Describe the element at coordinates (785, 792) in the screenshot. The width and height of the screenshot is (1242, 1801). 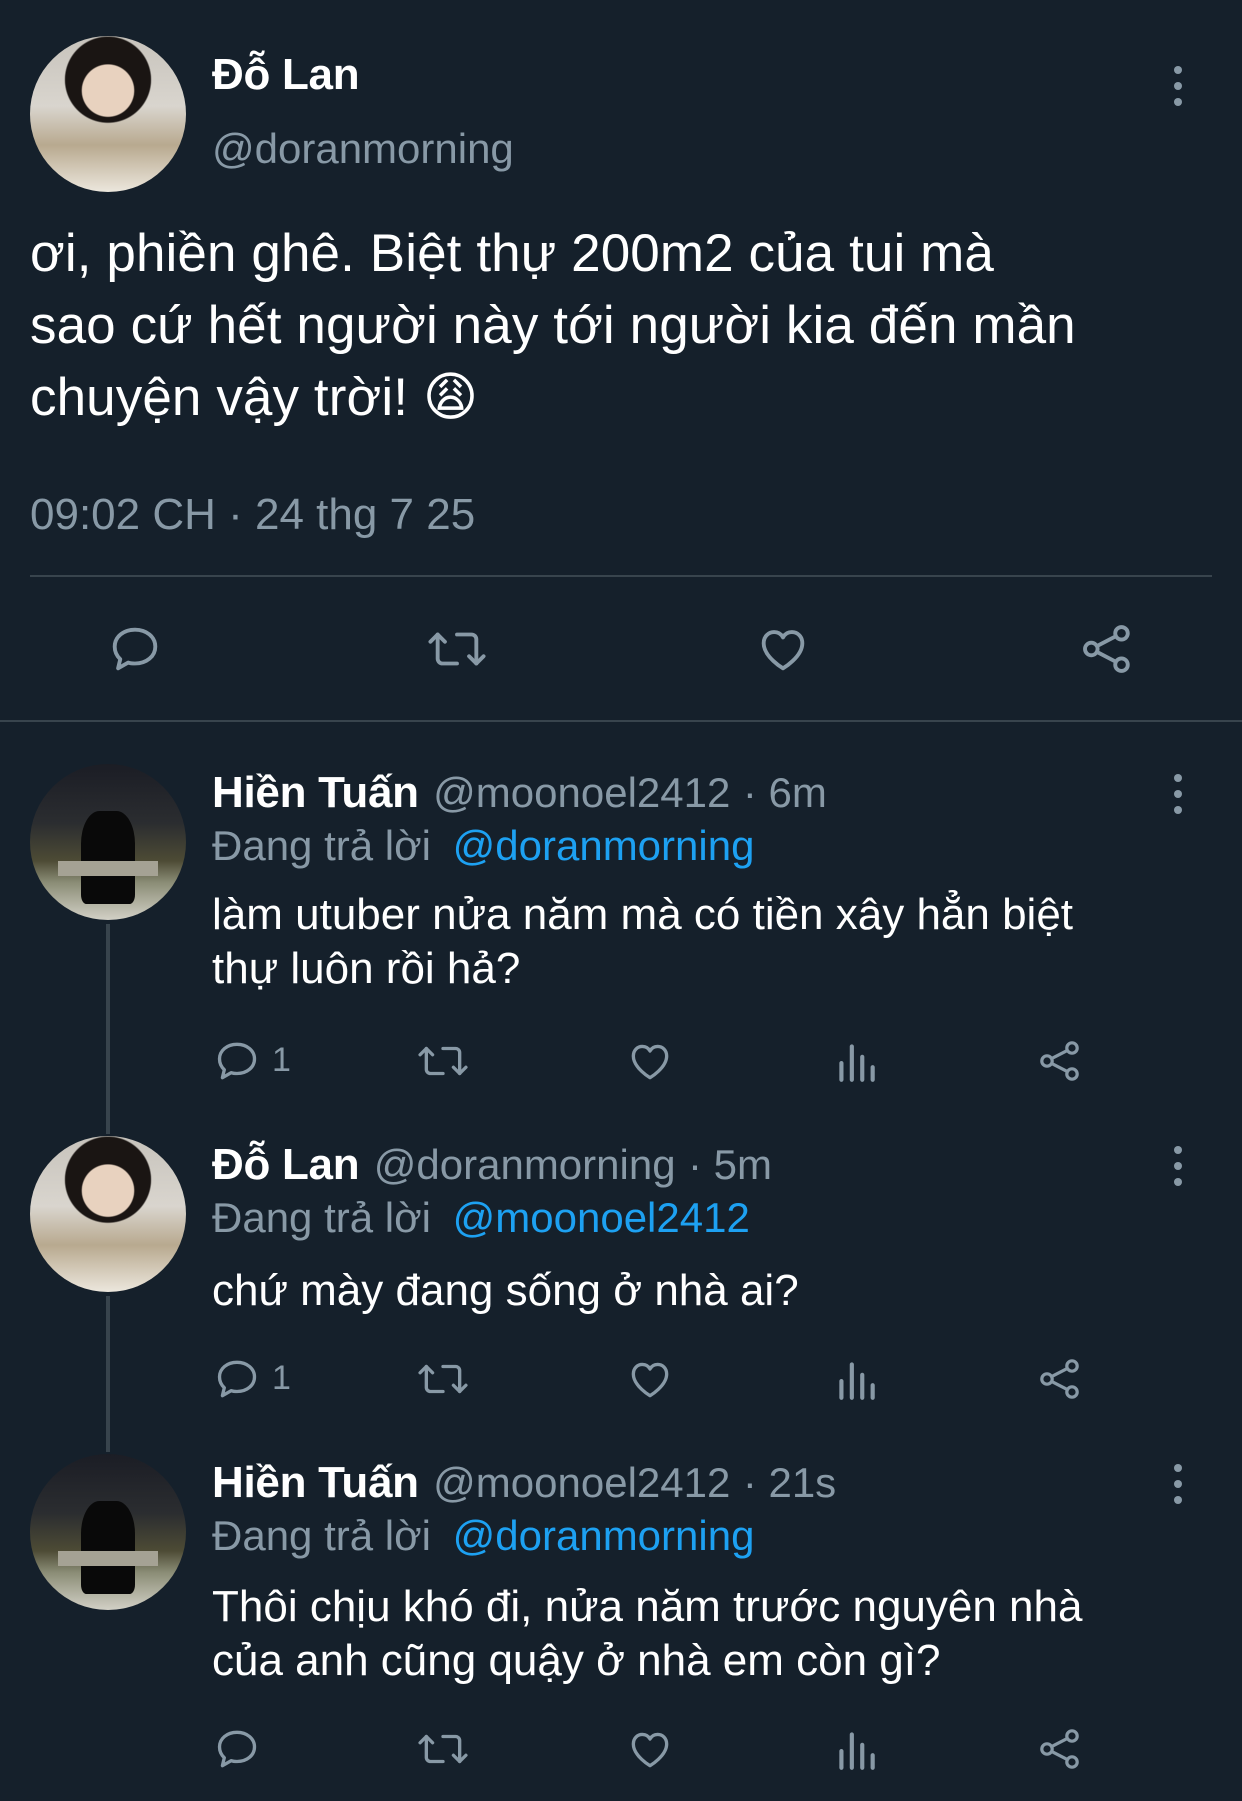
I see `tweet-time: · 6m` at that location.